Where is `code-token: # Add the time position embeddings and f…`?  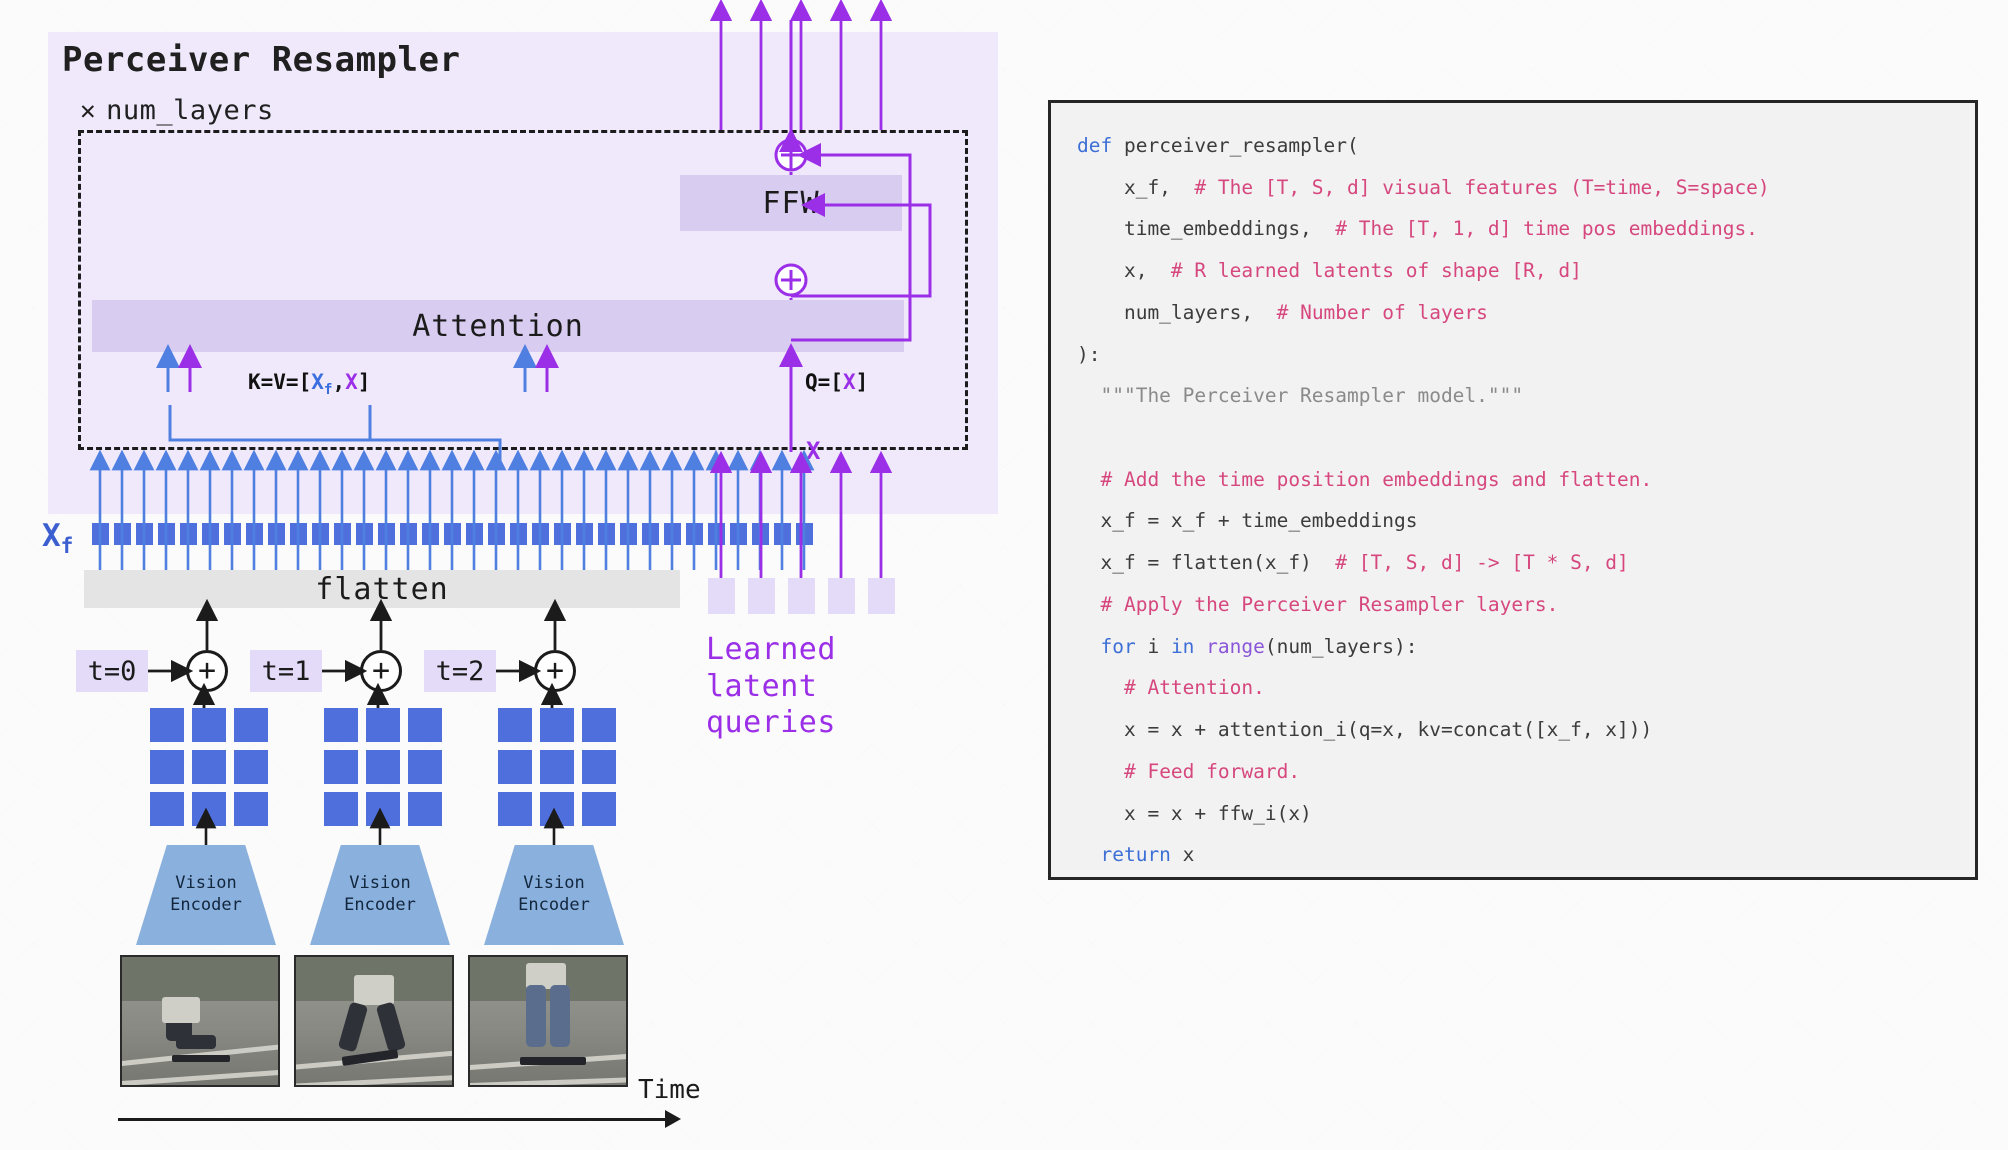 code-token: # Add the time position embeddings and f… is located at coordinates (1376, 479).